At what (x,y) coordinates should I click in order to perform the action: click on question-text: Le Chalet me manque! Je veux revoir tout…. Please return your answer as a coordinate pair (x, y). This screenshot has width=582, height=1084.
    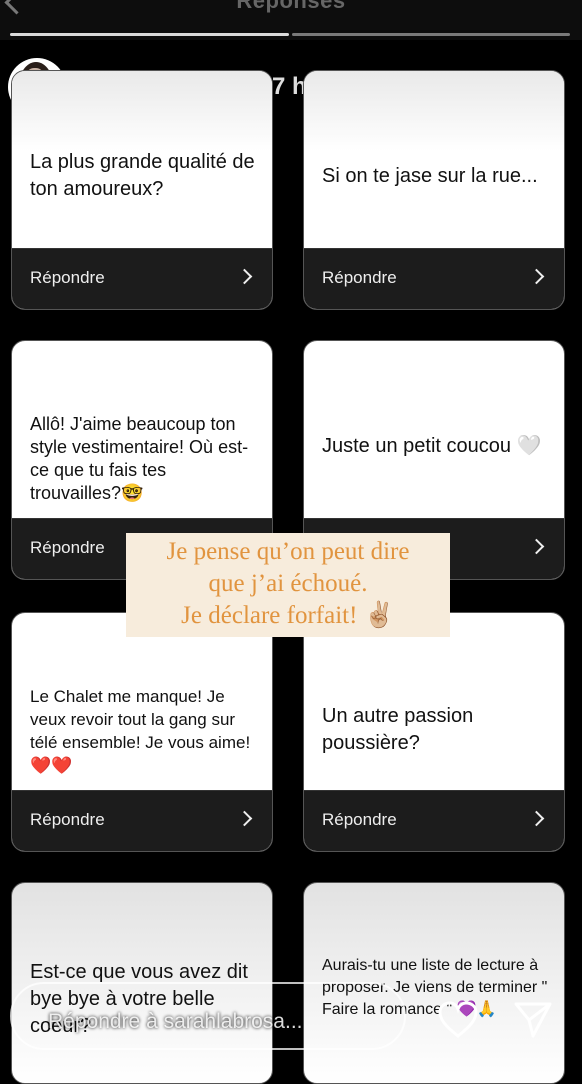
    Looking at the image, I should click on (140, 731).